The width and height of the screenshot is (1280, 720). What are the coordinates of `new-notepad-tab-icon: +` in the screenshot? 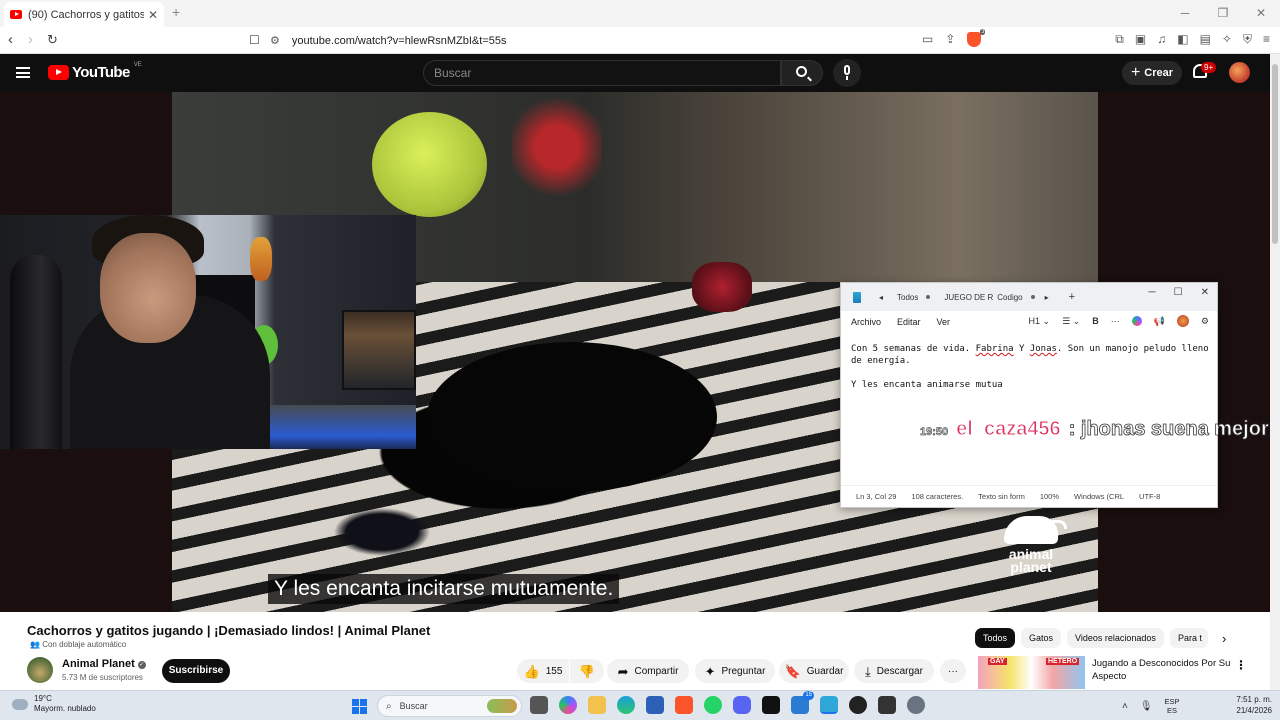 It's located at (1072, 297).